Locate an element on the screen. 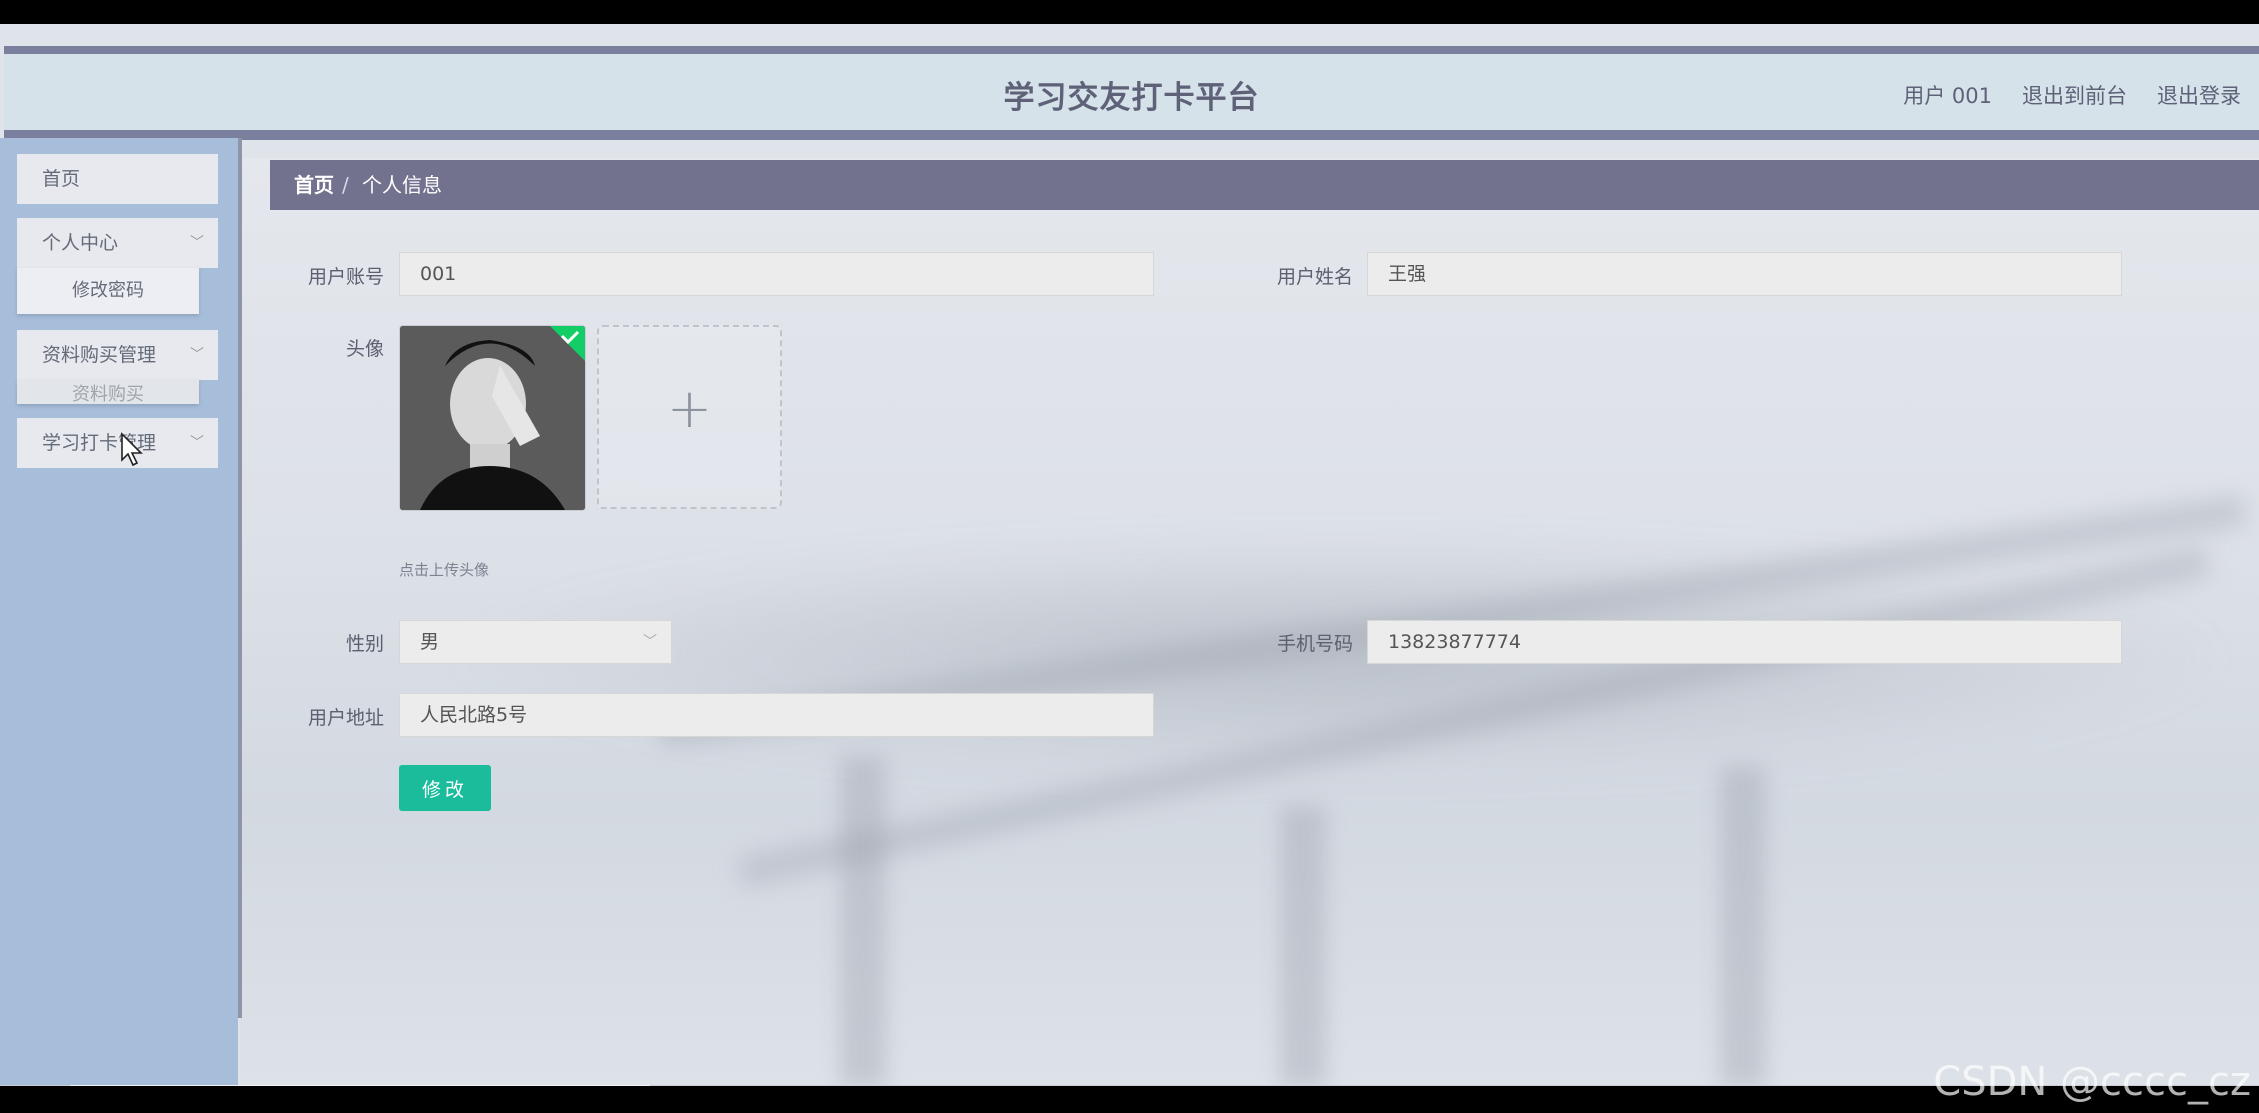 The width and height of the screenshot is (2259, 1113). logout-link: 退出登录 is located at coordinates (2199, 95).